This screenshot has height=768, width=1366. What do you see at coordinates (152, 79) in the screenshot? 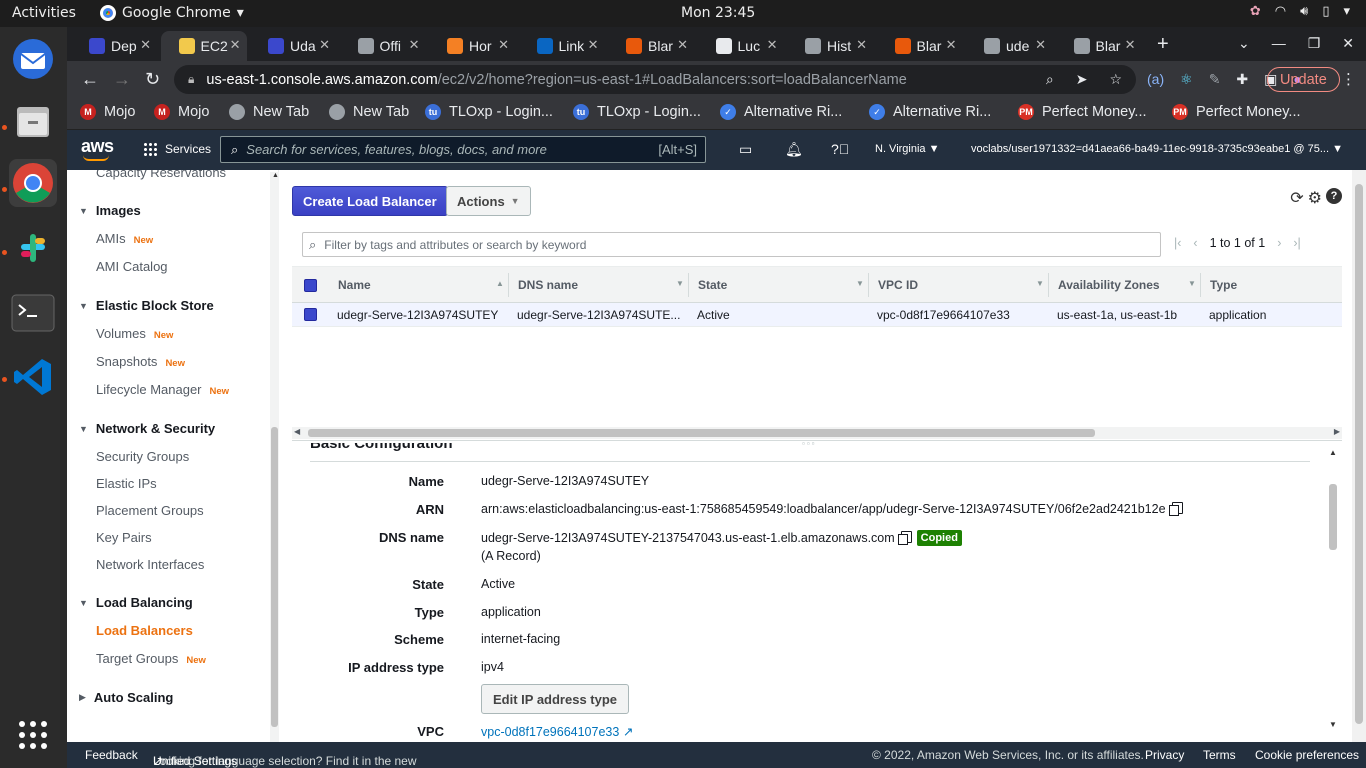
I see `reload-button: ↻` at bounding box center [152, 79].